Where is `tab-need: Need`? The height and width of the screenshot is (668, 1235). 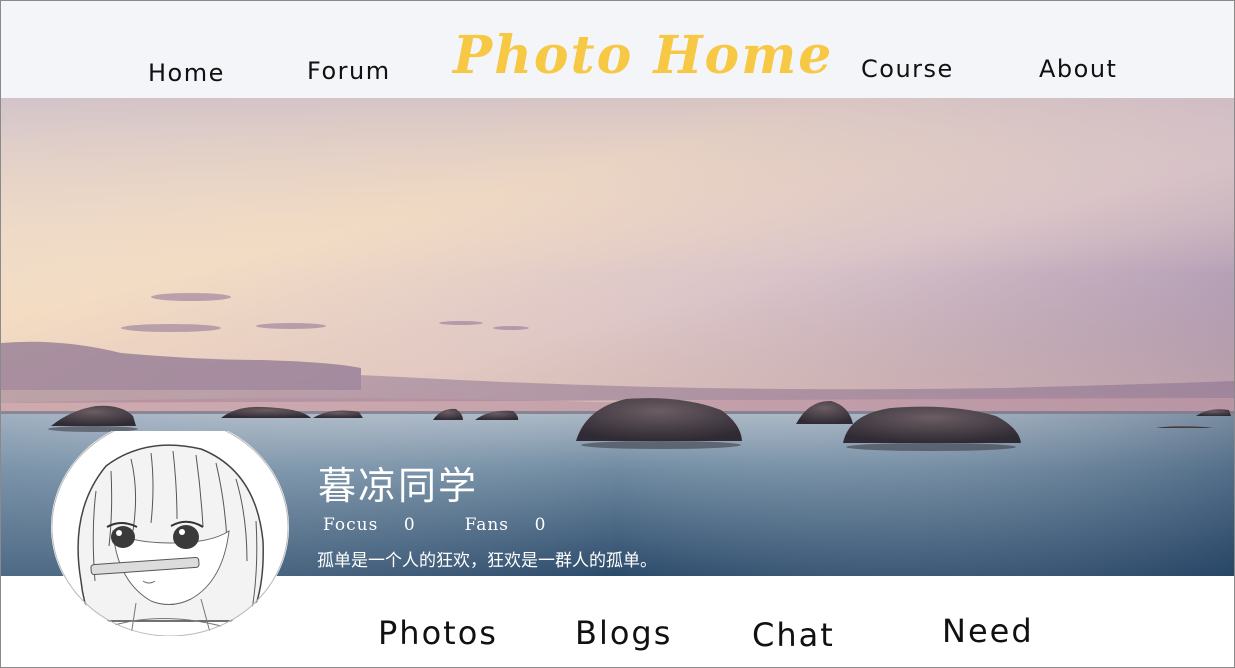
tab-need: Need is located at coordinates (988, 631).